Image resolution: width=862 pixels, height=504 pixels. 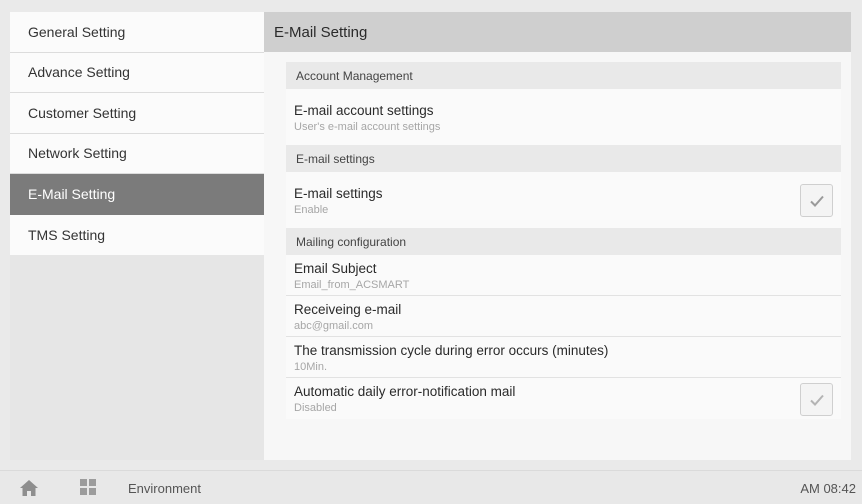 What do you see at coordinates (77, 153) in the screenshot?
I see `sidebar-item-label: Network Setting` at bounding box center [77, 153].